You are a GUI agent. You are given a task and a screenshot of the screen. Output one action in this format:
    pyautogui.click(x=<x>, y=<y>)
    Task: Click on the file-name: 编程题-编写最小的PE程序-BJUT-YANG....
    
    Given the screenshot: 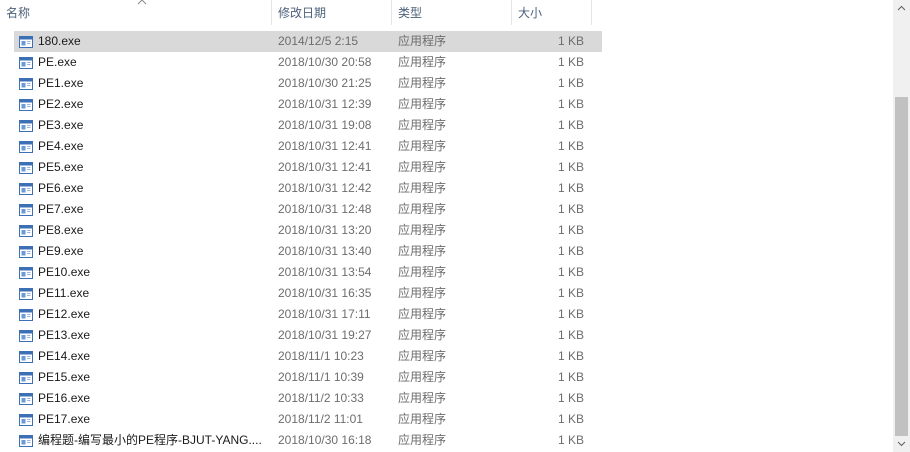 What is the action you would take?
    pyautogui.click(x=150, y=440)
    